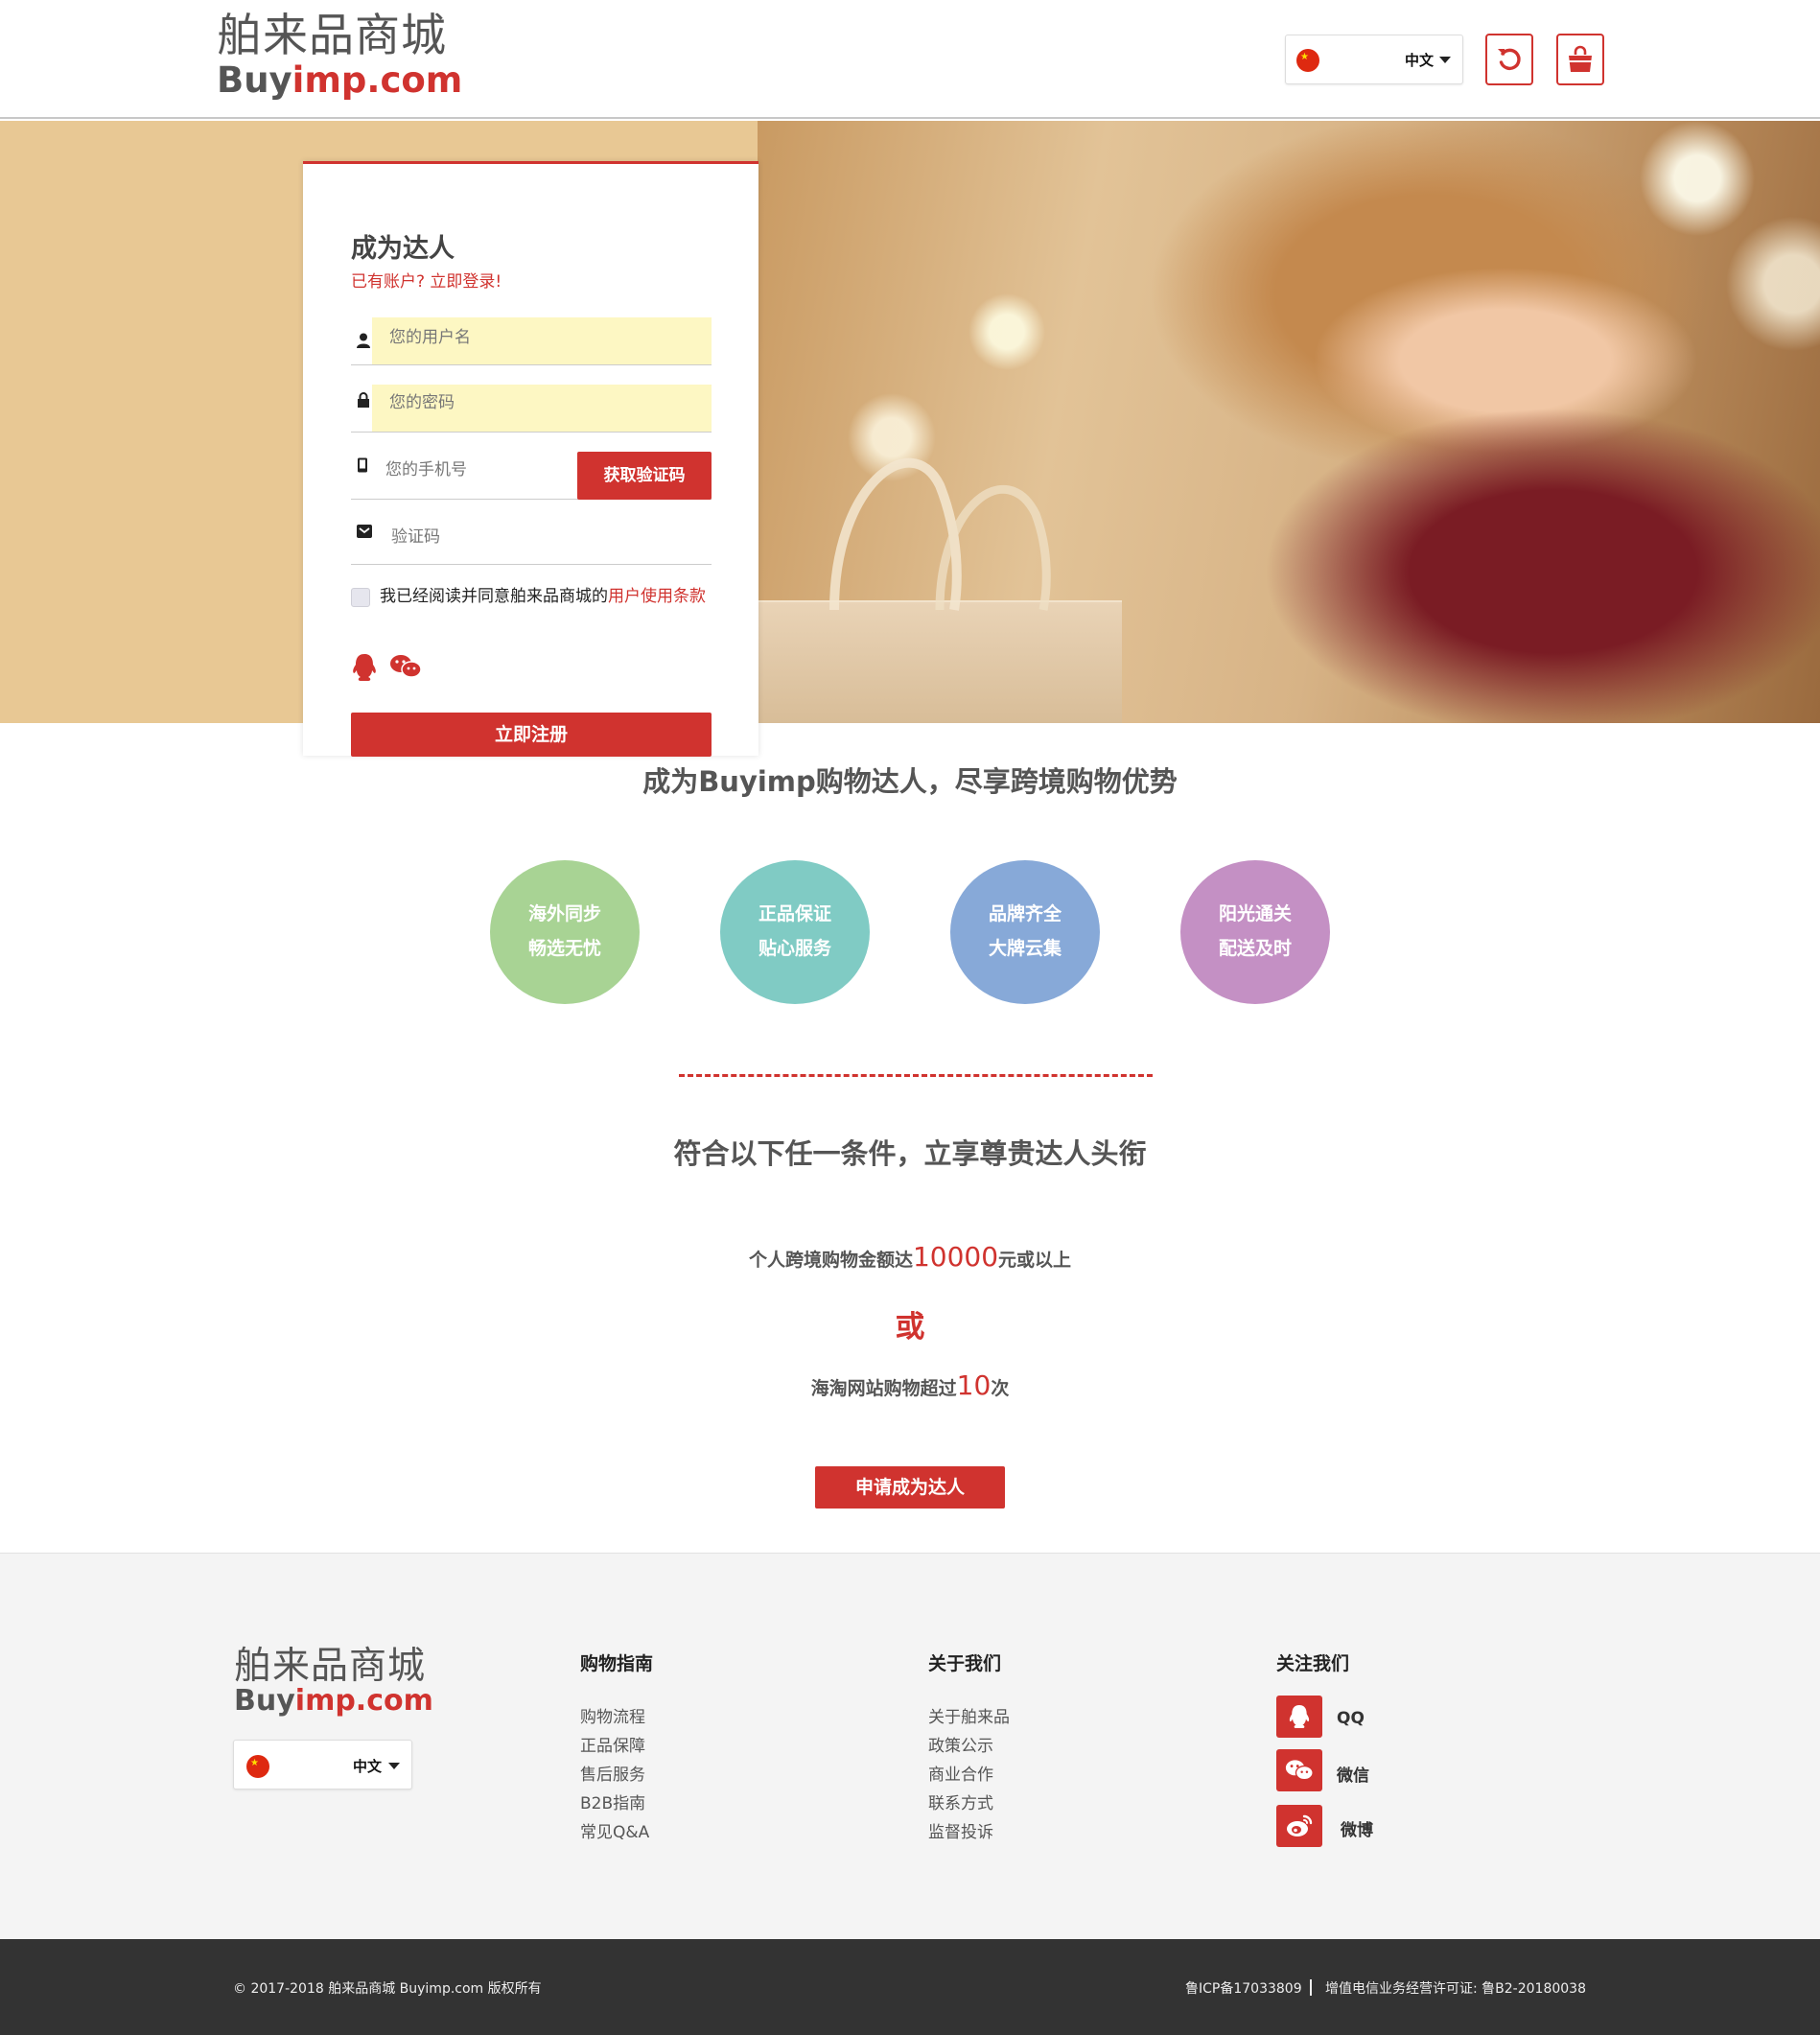 The height and width of the screenshot is (2035, 1820). What do you see at coordinates (363, 400) in the screenshot?
I see `lock-icon` at bounding box center [363, 400].